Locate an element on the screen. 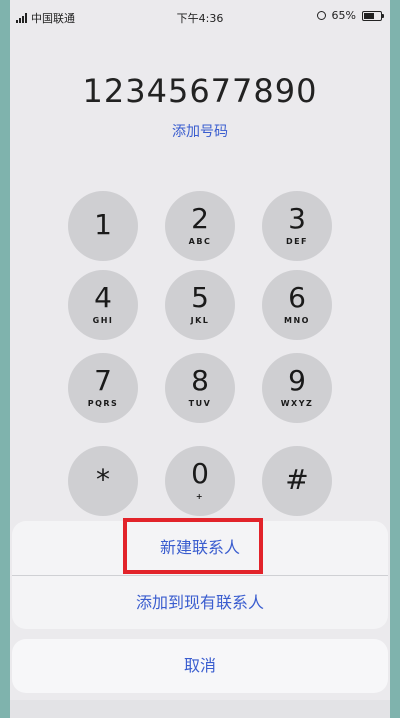 Image resolution: width=400 pixels, height=718 pixels. cancel-button: 取消 is located at coordinates (200, 666).